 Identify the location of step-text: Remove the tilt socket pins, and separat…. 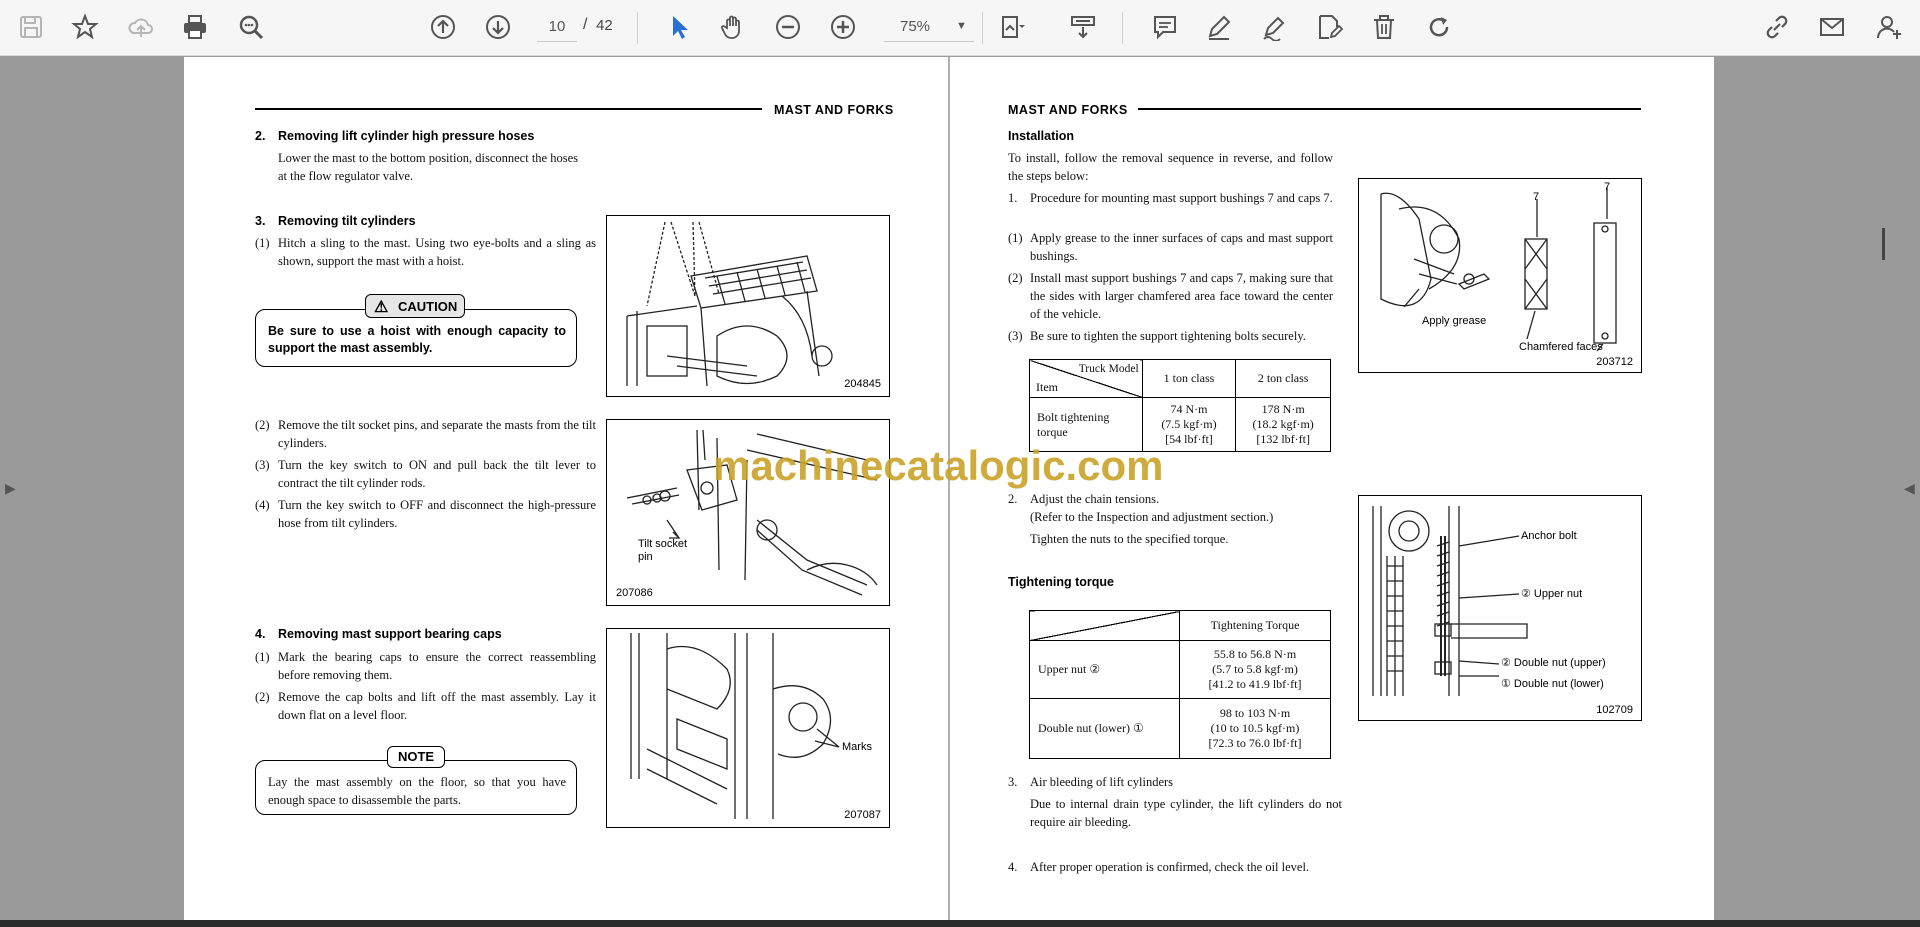
(437, 434).